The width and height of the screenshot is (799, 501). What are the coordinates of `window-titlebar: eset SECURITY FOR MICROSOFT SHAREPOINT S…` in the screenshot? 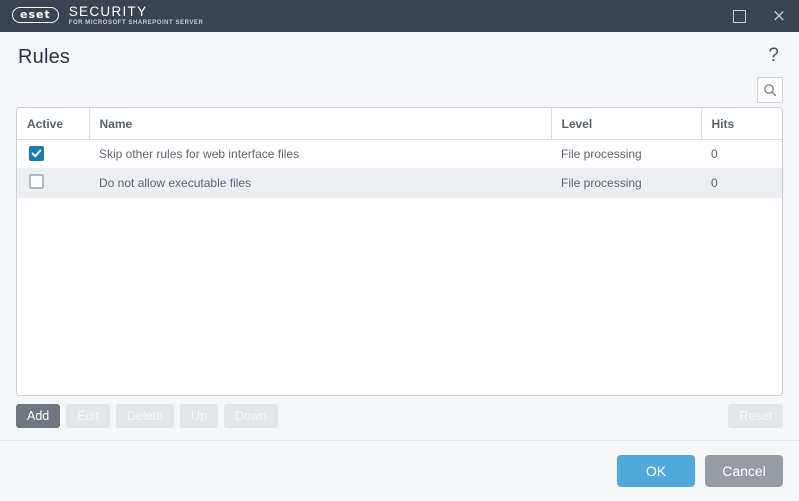 It's located at (399, 16).